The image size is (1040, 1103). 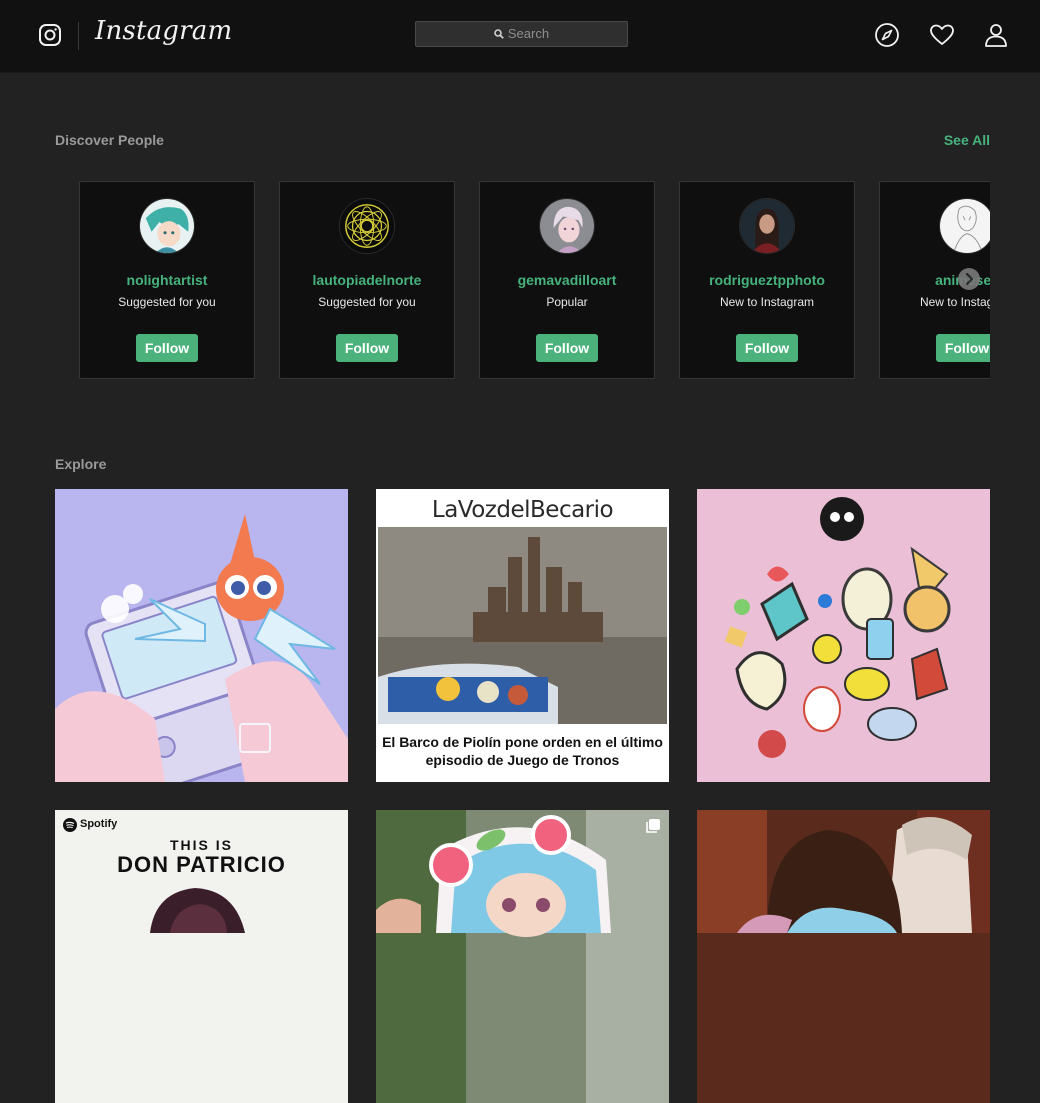 I want to click on suggestion-username: nolightartist, so click(x=167, y=280).